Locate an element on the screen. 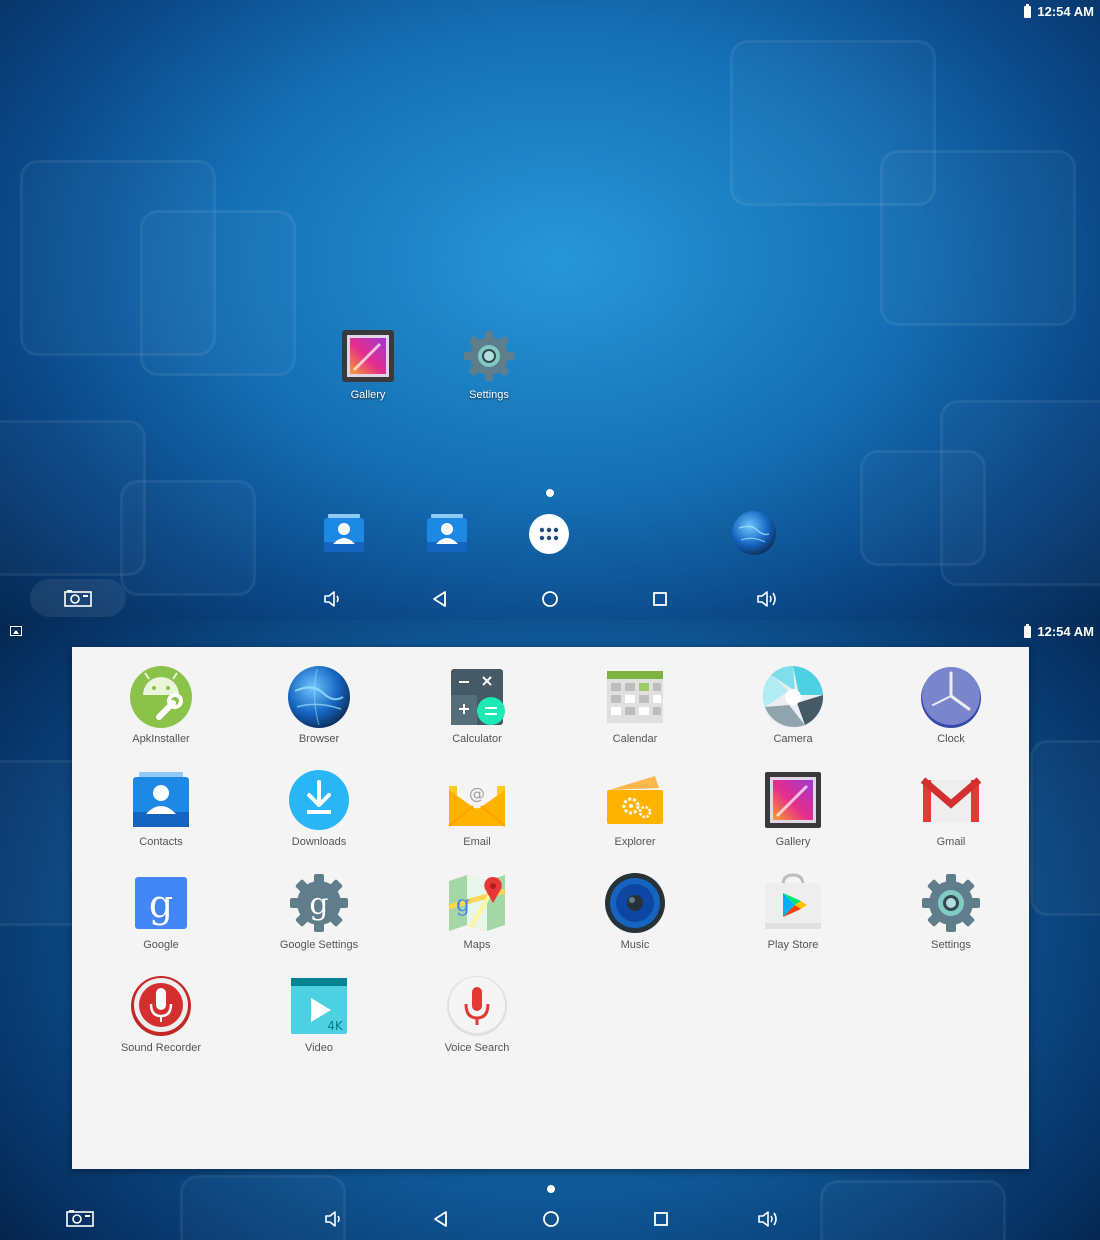  app-browser: Browser is located at coordinates (319, 716).